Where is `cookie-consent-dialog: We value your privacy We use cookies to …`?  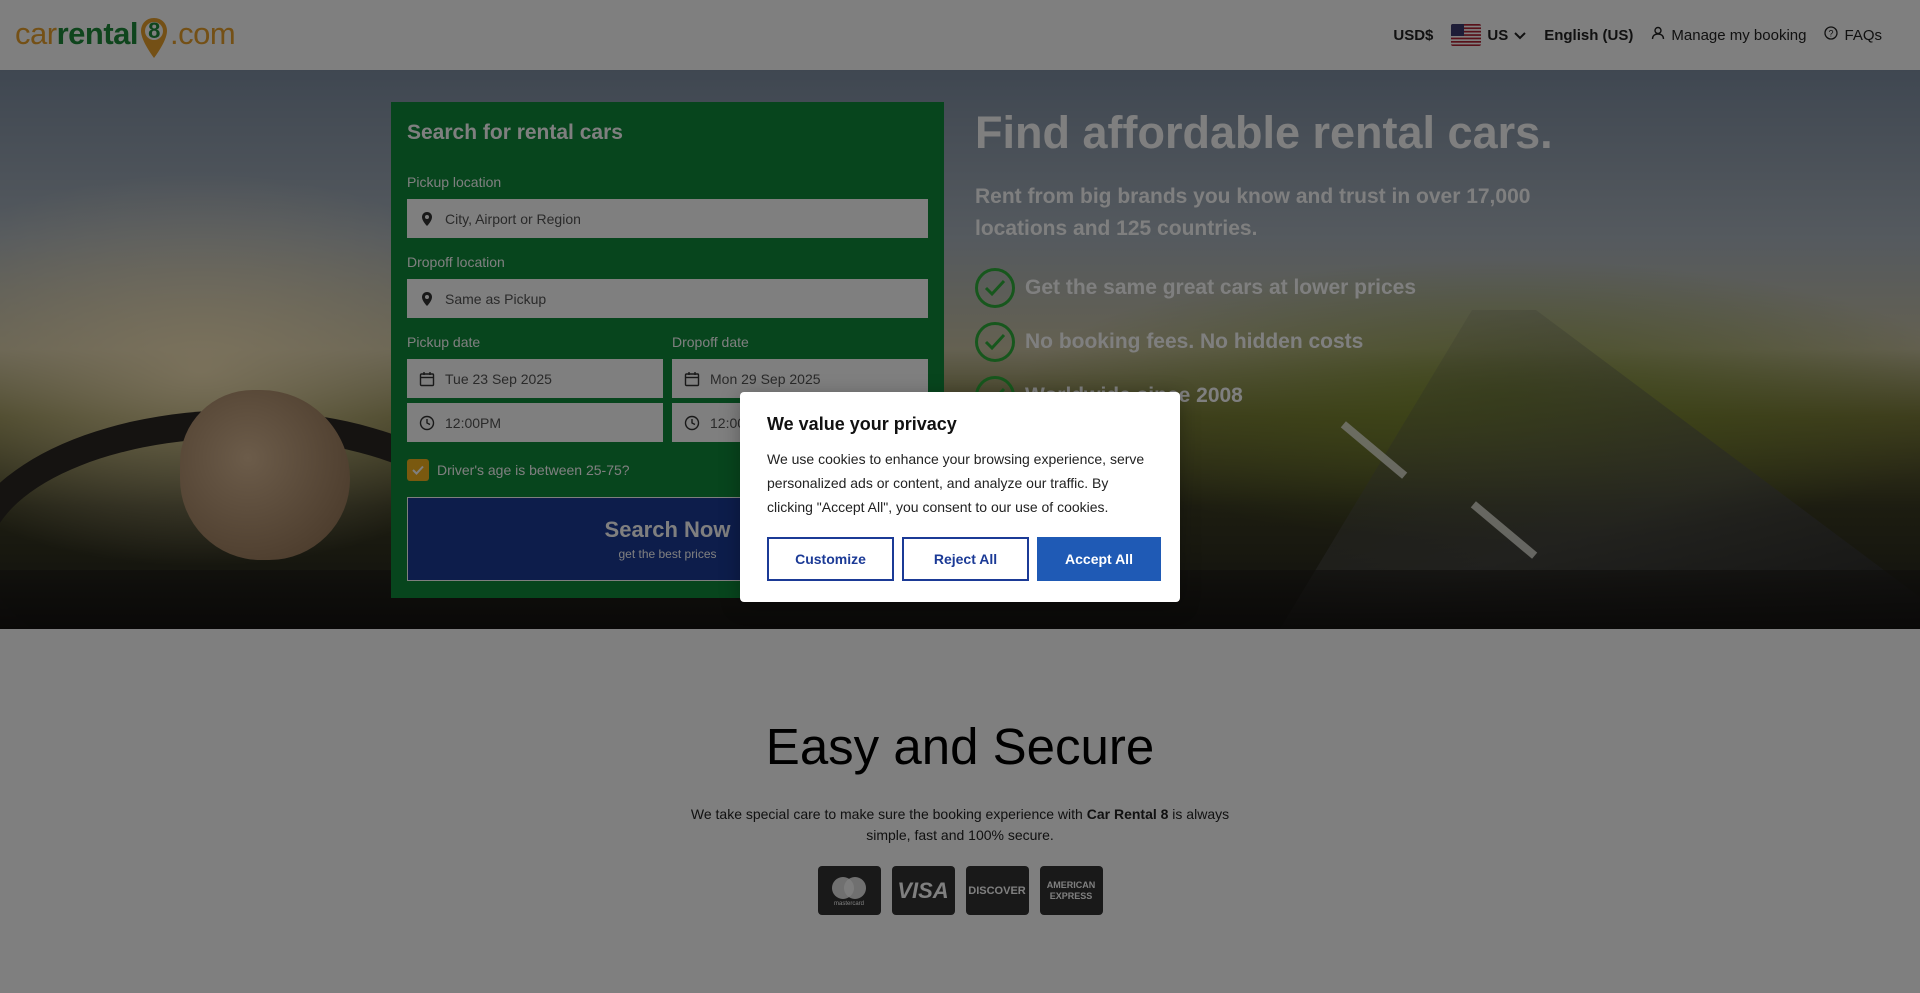
cookie-consent-dialog: We value your privacy We use cookies to … is located at coordinates (960, 497).